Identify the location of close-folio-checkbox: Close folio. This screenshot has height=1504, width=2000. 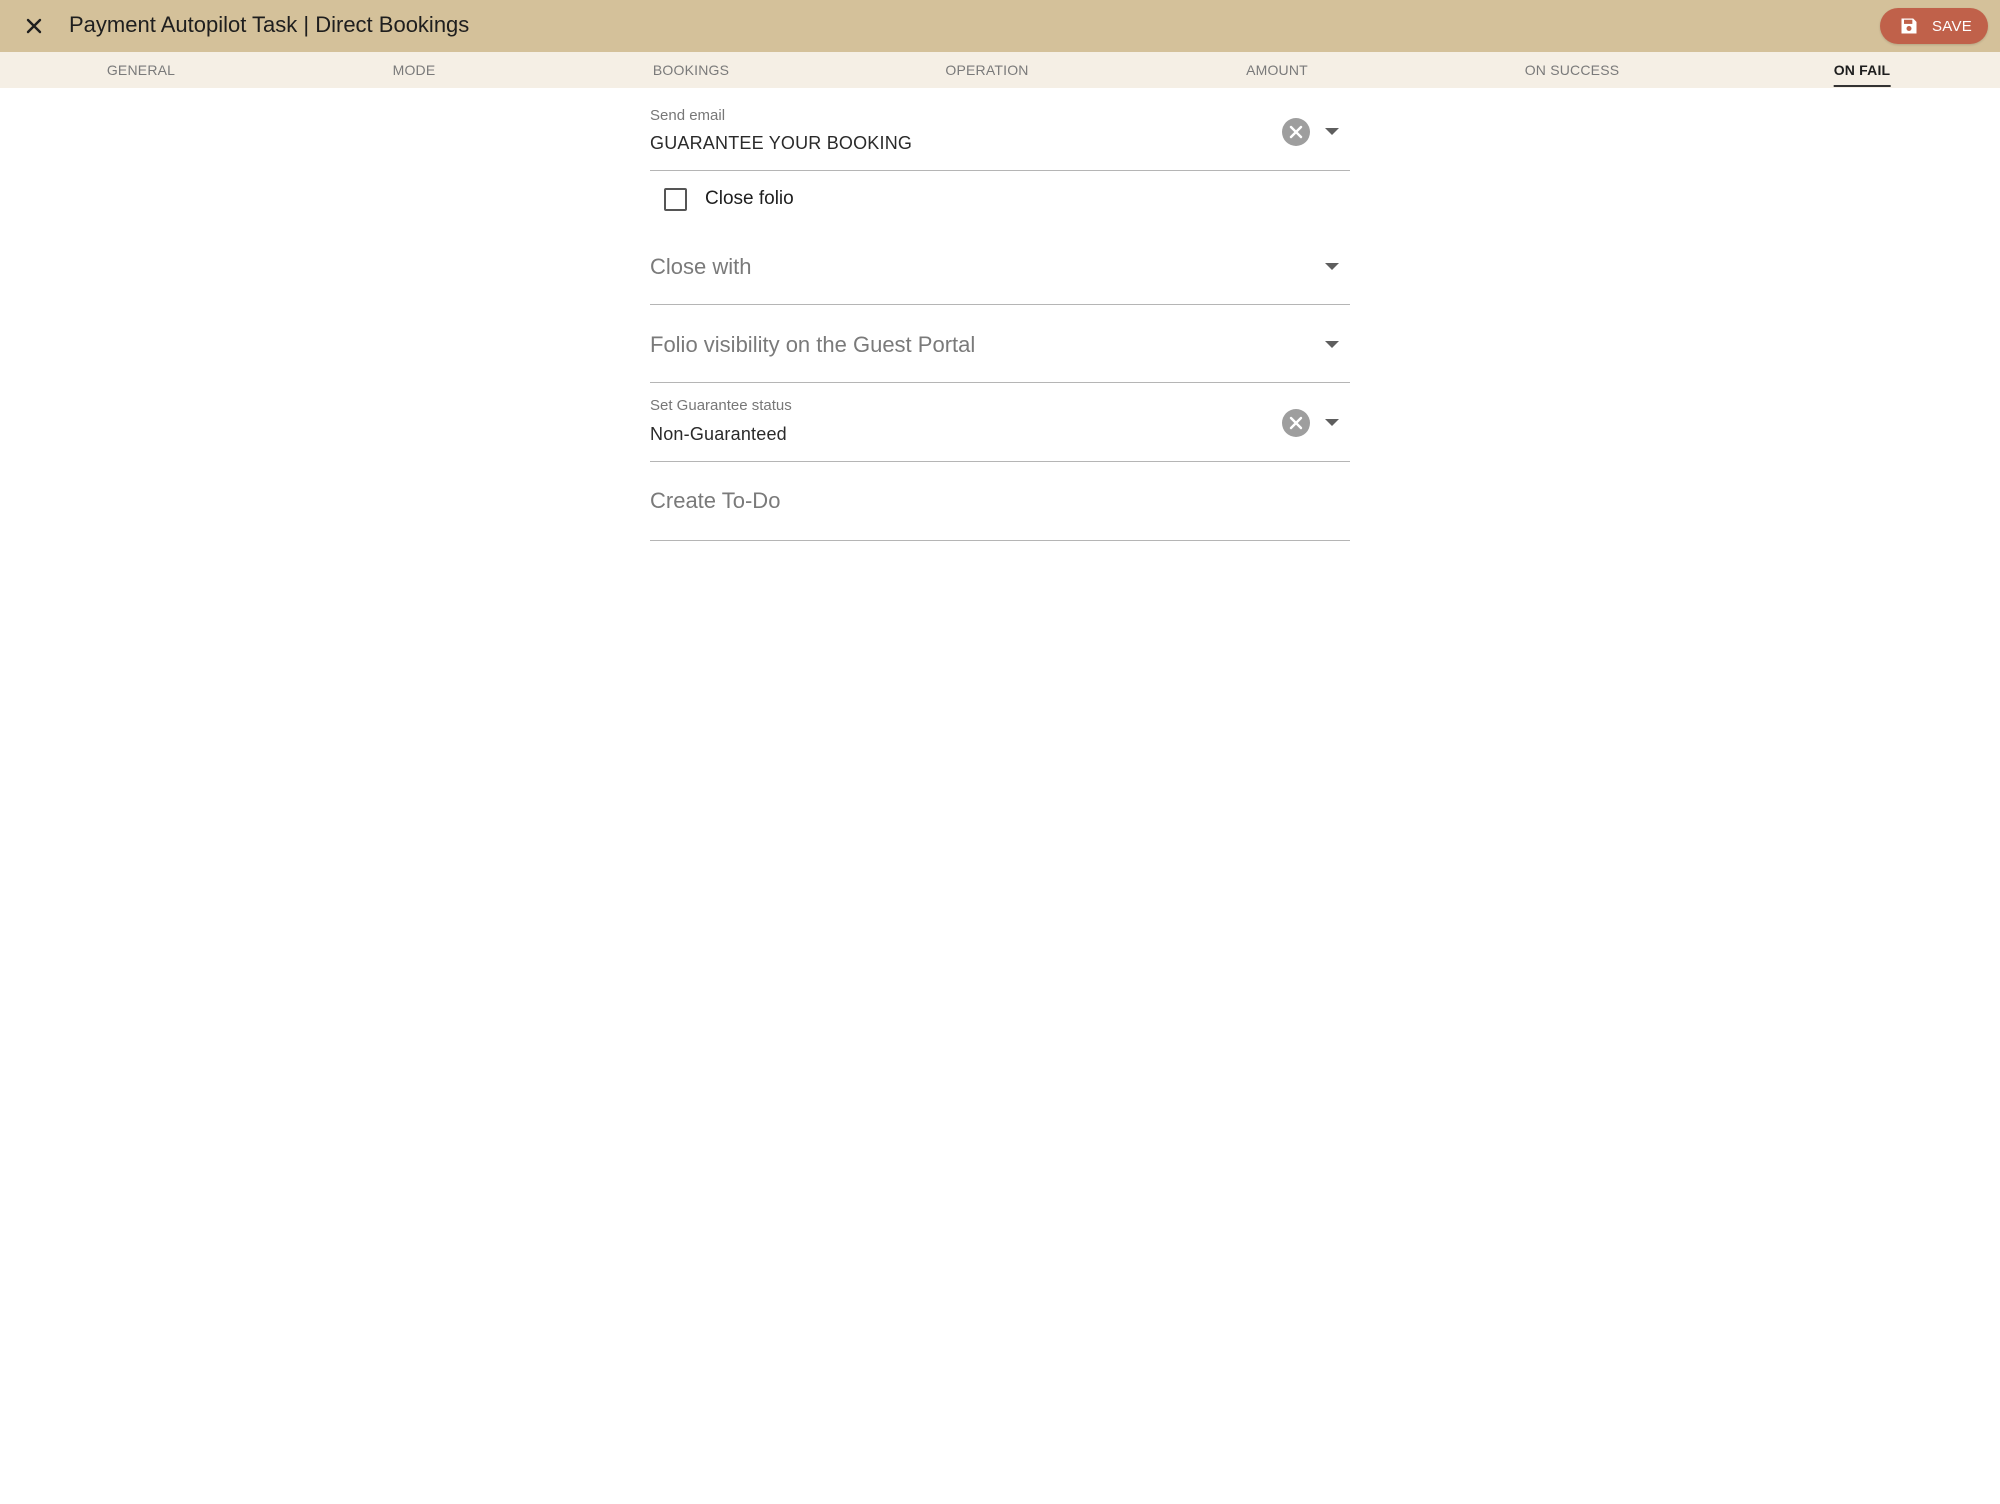
(729, 199).